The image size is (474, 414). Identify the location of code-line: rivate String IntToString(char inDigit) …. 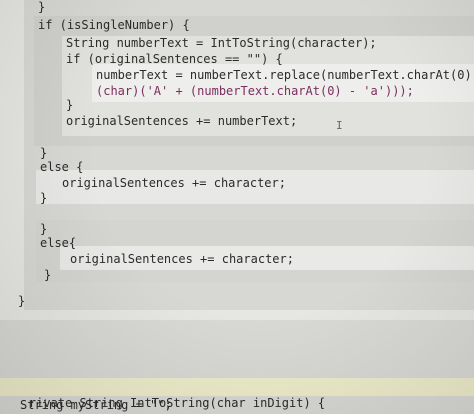
(162, 396).